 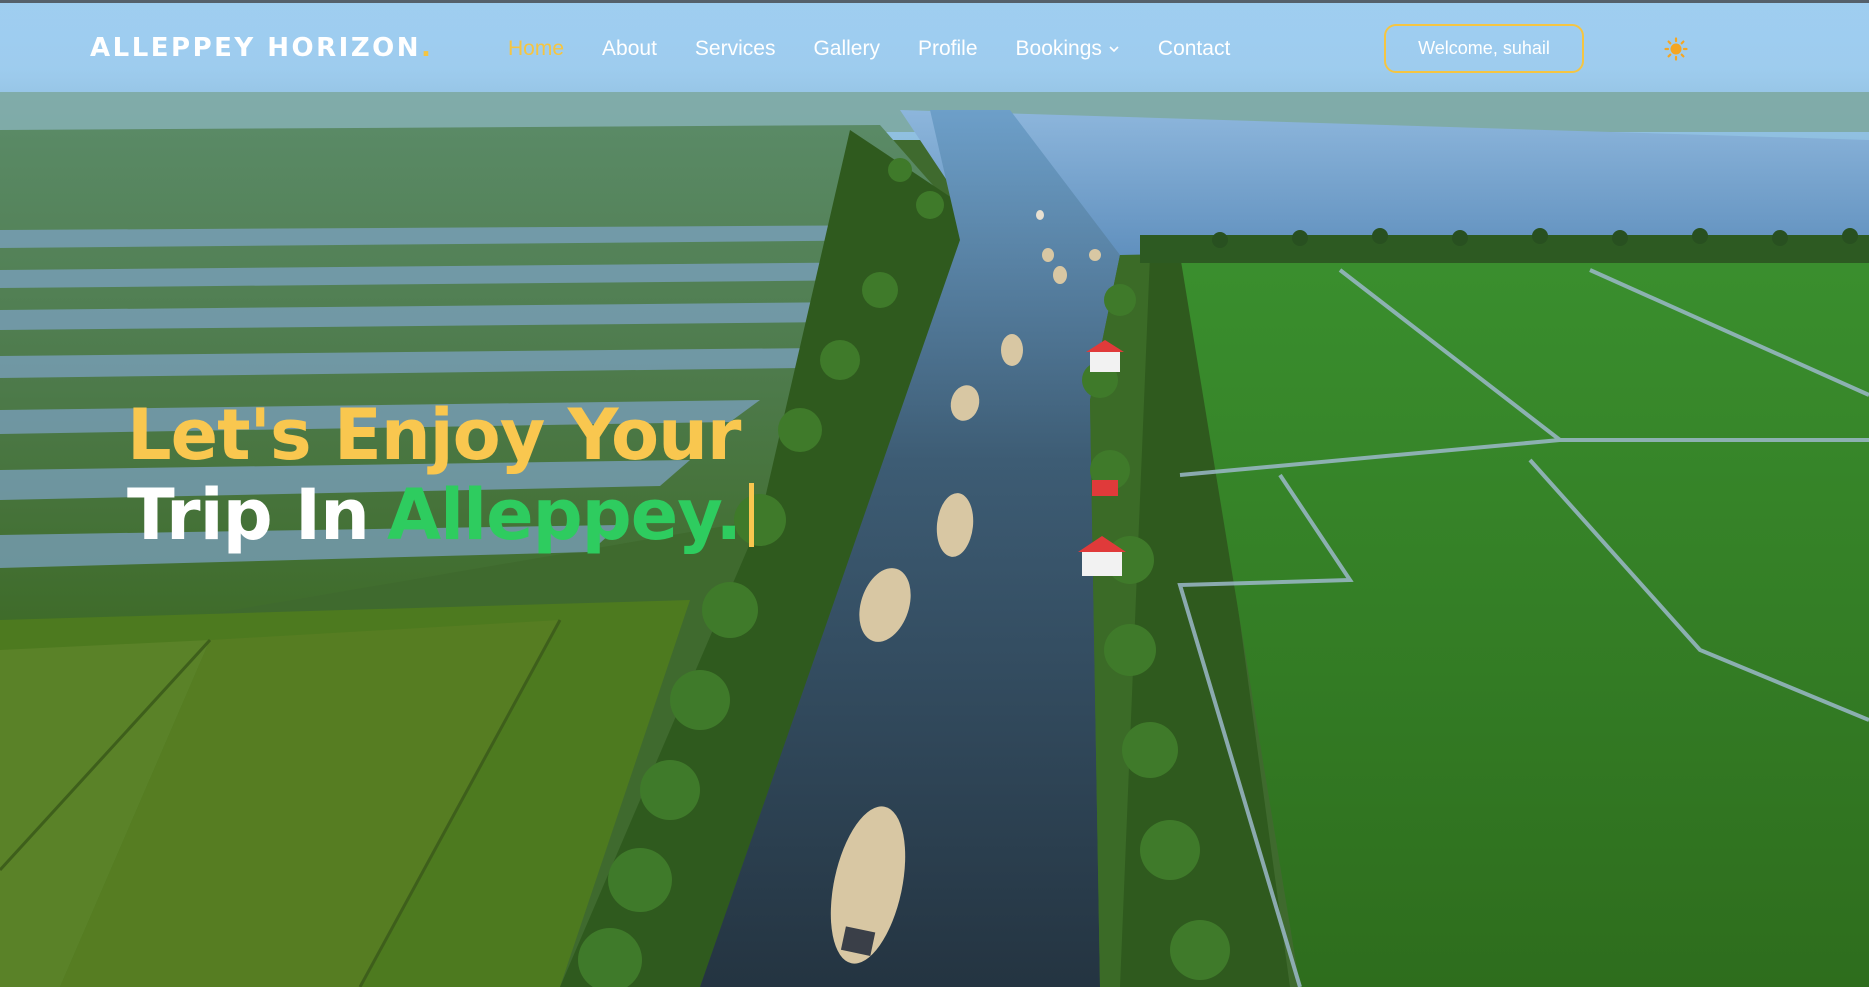 I want to click on hero-line-2: Trip In Alleppey., so click(x=441, y=515).